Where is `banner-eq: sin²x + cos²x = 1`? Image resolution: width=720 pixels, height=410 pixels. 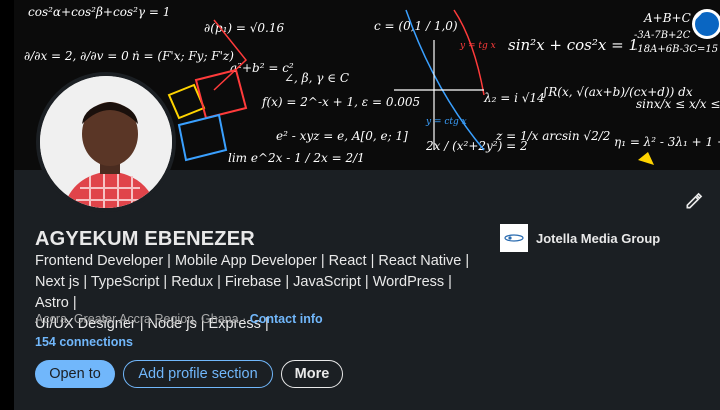 banner-eq: sin²x + cos²x = 1 is located at coordinates (573, 45).